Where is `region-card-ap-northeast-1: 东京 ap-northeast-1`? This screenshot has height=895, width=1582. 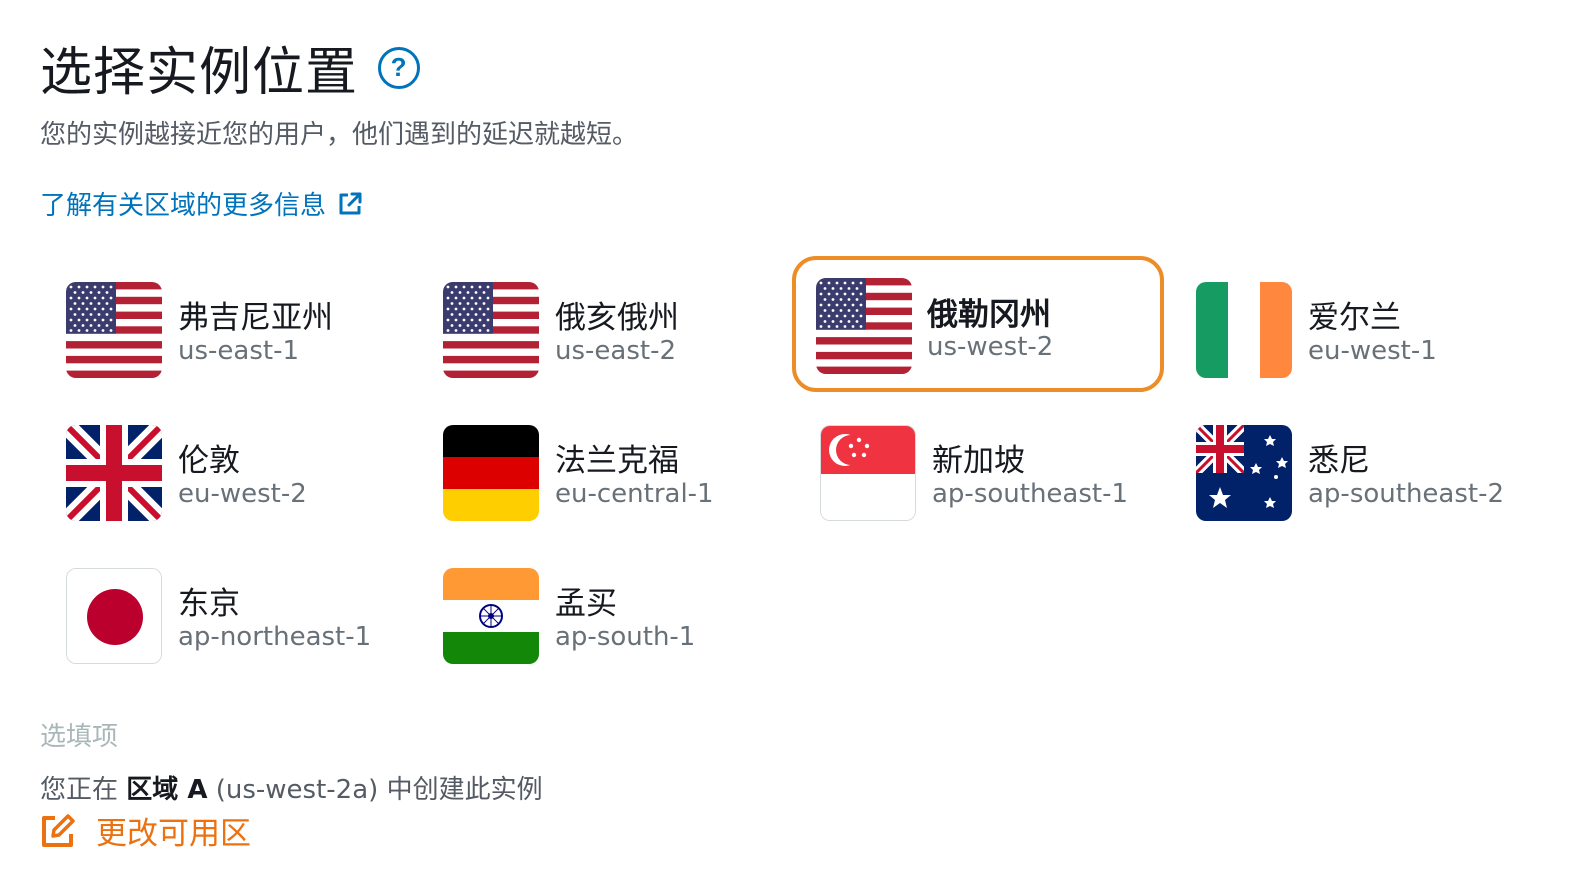
region-card-ap-northeast-1: 东京 ap-northeast-1 is located at coordinates (230, 612).